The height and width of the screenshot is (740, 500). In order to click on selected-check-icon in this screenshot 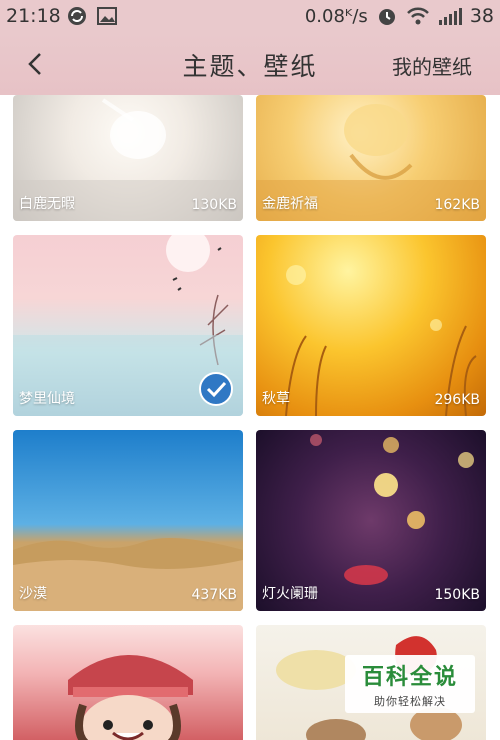, I will do `click(216, 389)`.